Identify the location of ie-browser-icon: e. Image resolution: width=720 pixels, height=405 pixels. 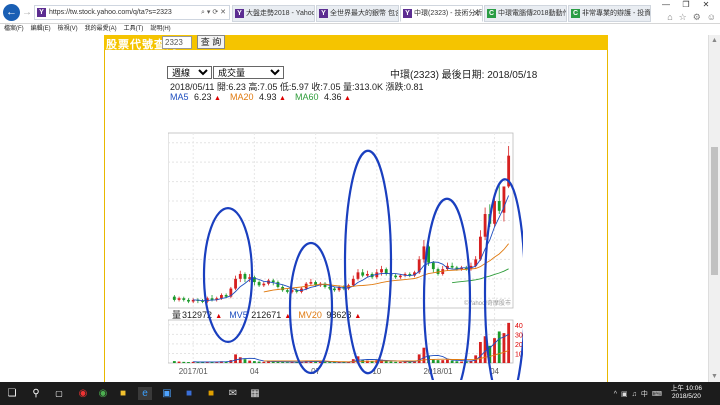
(145, 393).